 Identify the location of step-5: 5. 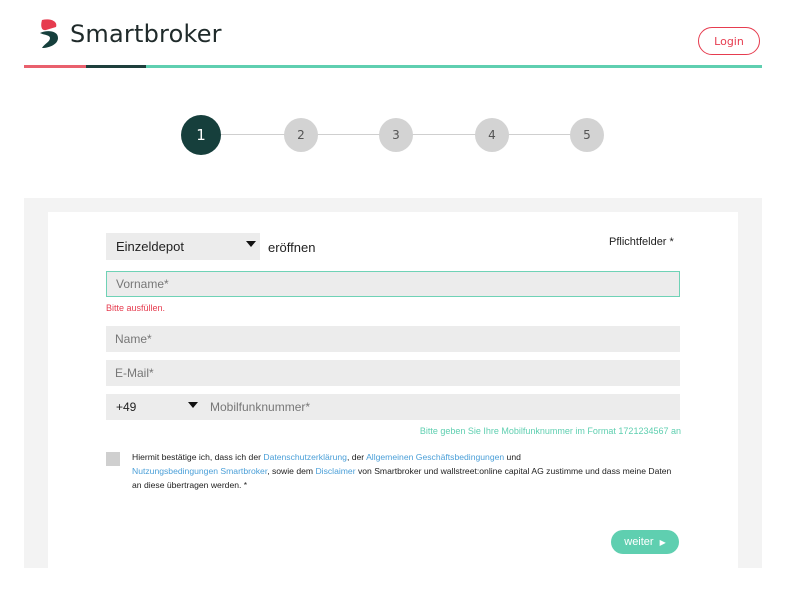
(587, 135).